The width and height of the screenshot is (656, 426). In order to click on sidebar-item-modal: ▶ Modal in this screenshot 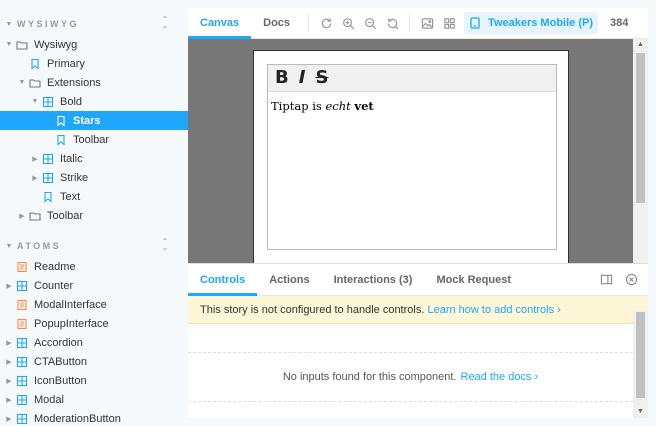, I will do `click(94, 399)`.